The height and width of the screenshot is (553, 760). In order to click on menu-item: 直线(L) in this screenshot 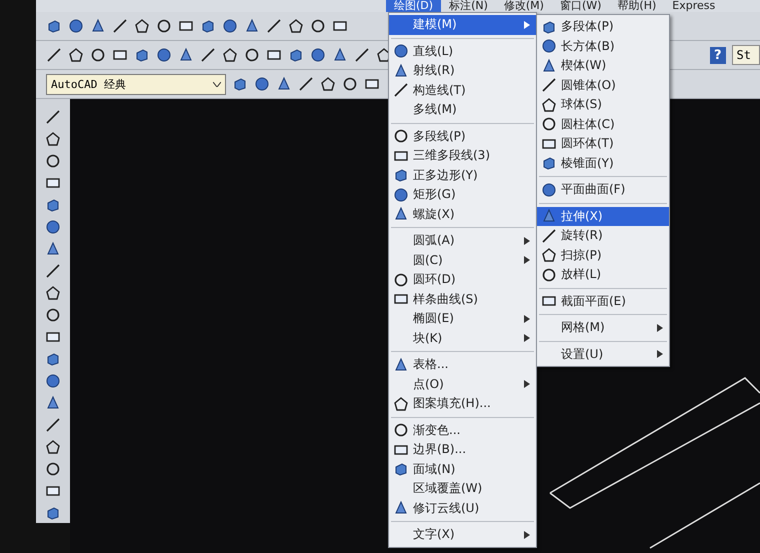, I will do `click(462, 51)`.